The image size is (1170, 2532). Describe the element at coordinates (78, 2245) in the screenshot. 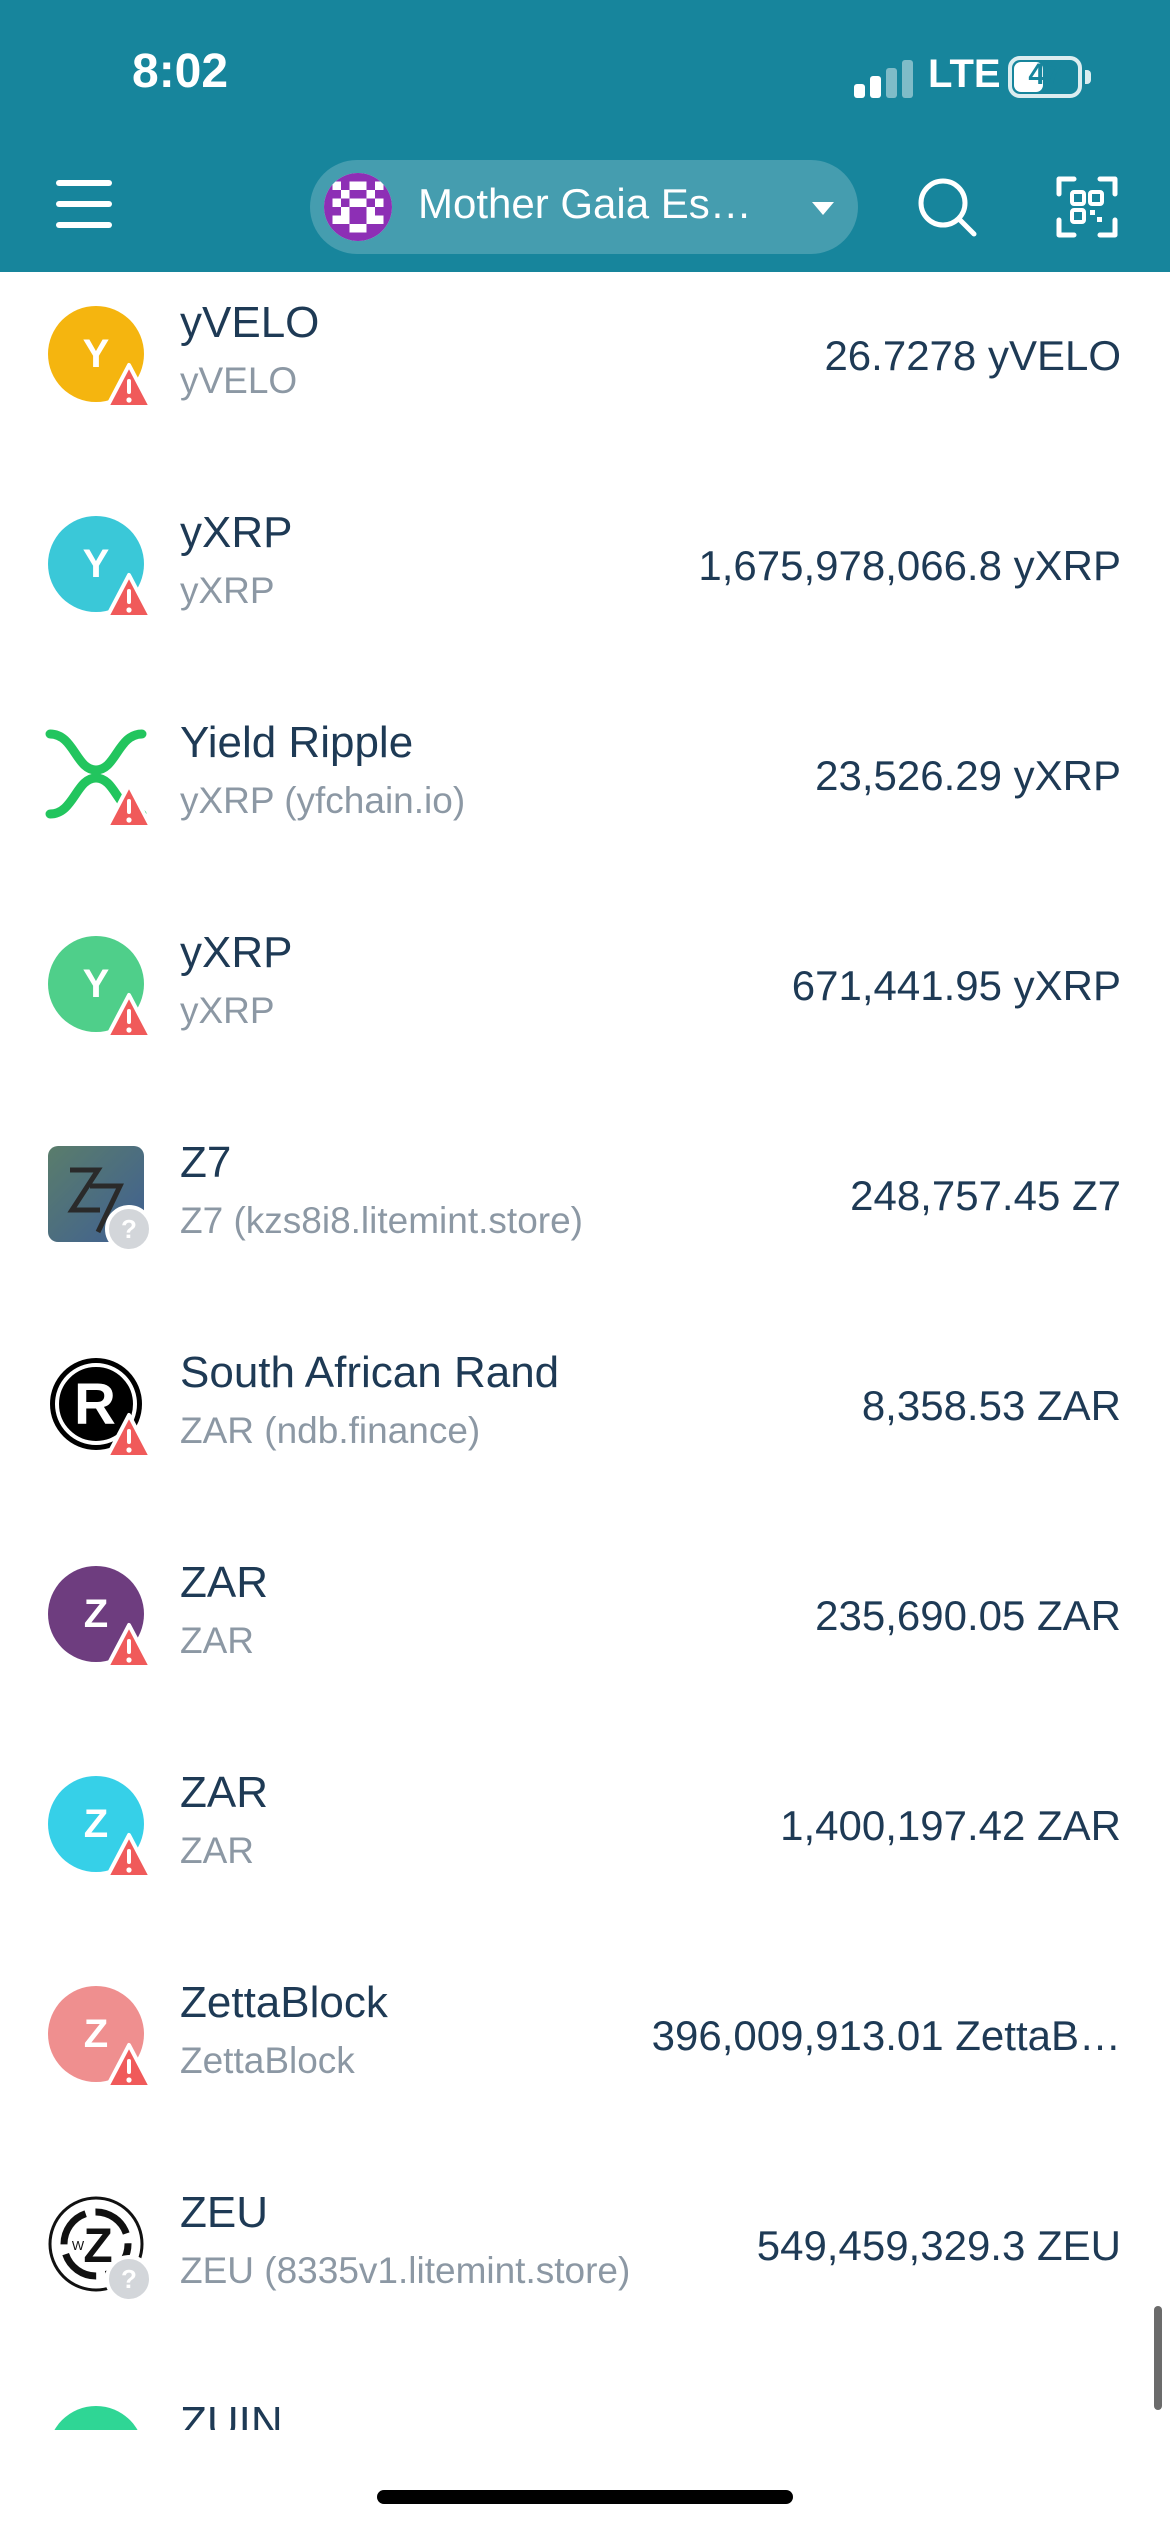

I see `svg-text: W` at that location.